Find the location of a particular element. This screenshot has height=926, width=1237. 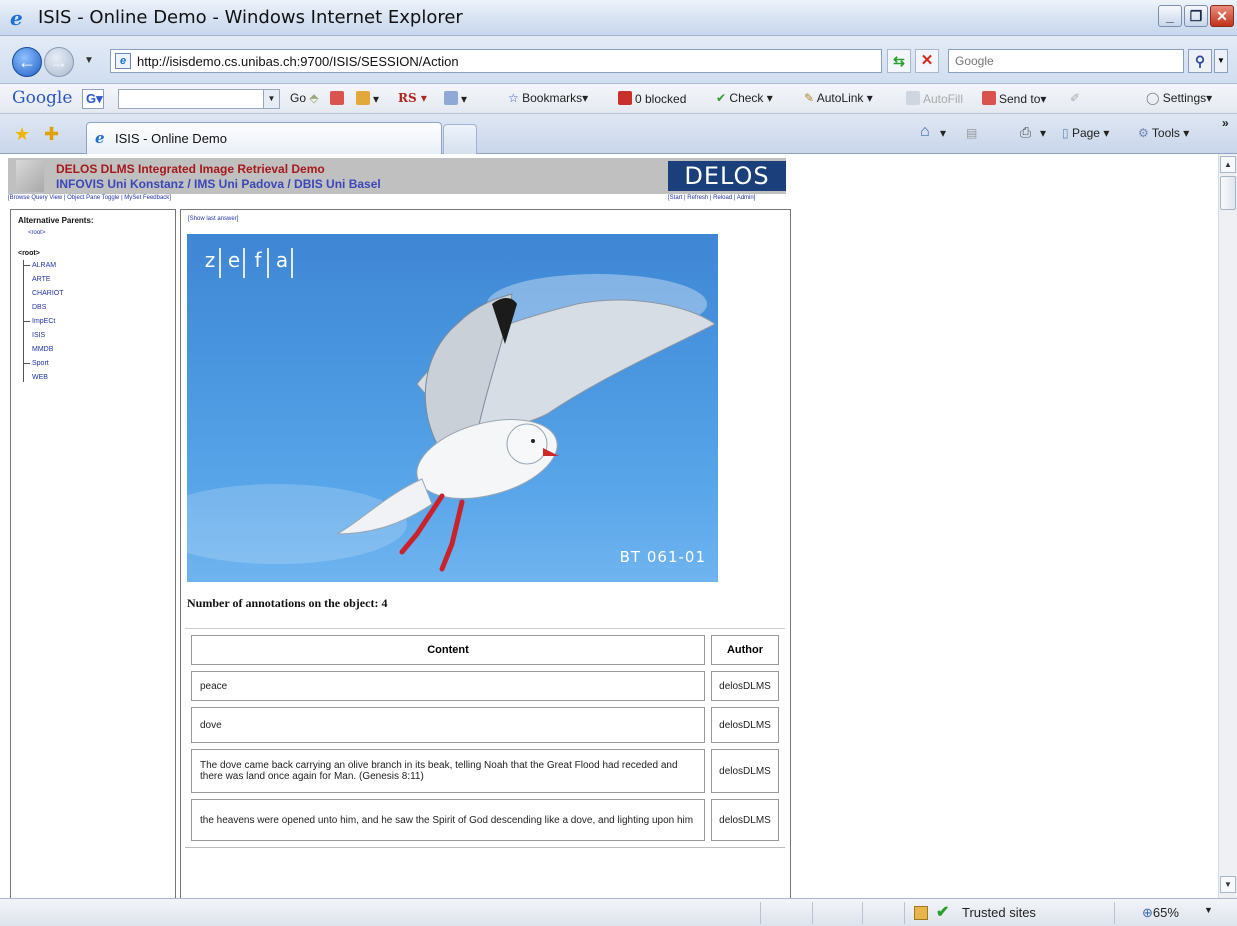

brand-letter: z is located at coordinates (211, 263).